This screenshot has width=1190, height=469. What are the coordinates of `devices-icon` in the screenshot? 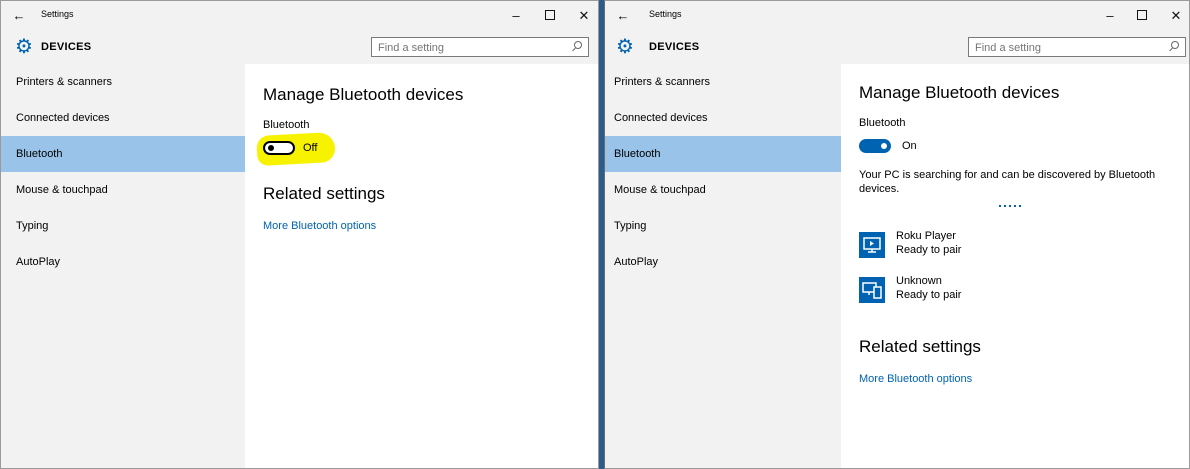 It's located at (872, 290).